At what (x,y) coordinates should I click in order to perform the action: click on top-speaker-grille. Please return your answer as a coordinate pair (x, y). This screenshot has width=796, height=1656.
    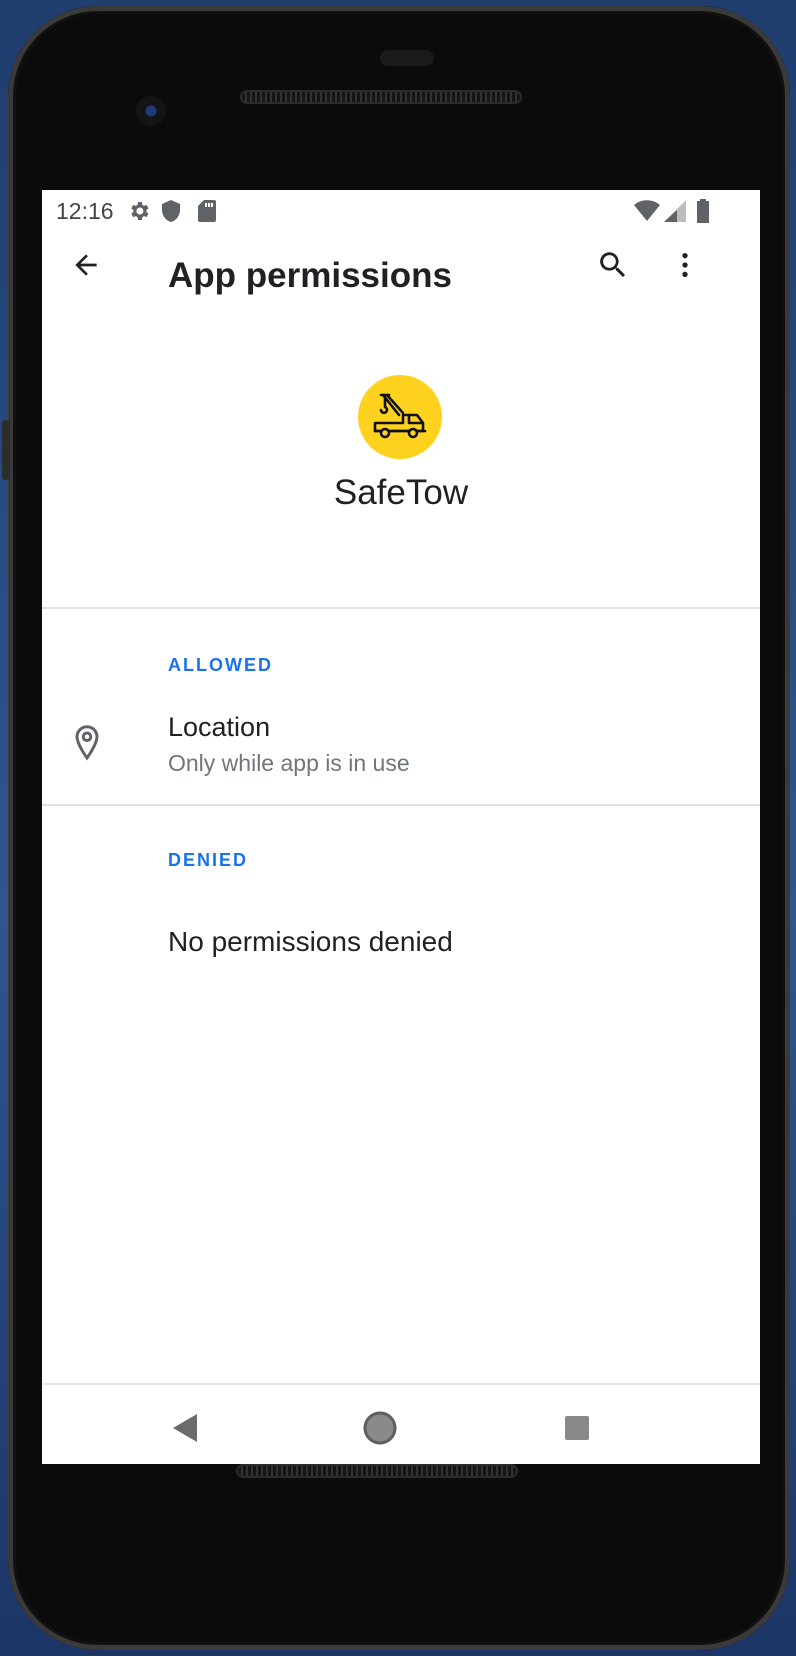
    Looking at the image, I should click on (381, 97).